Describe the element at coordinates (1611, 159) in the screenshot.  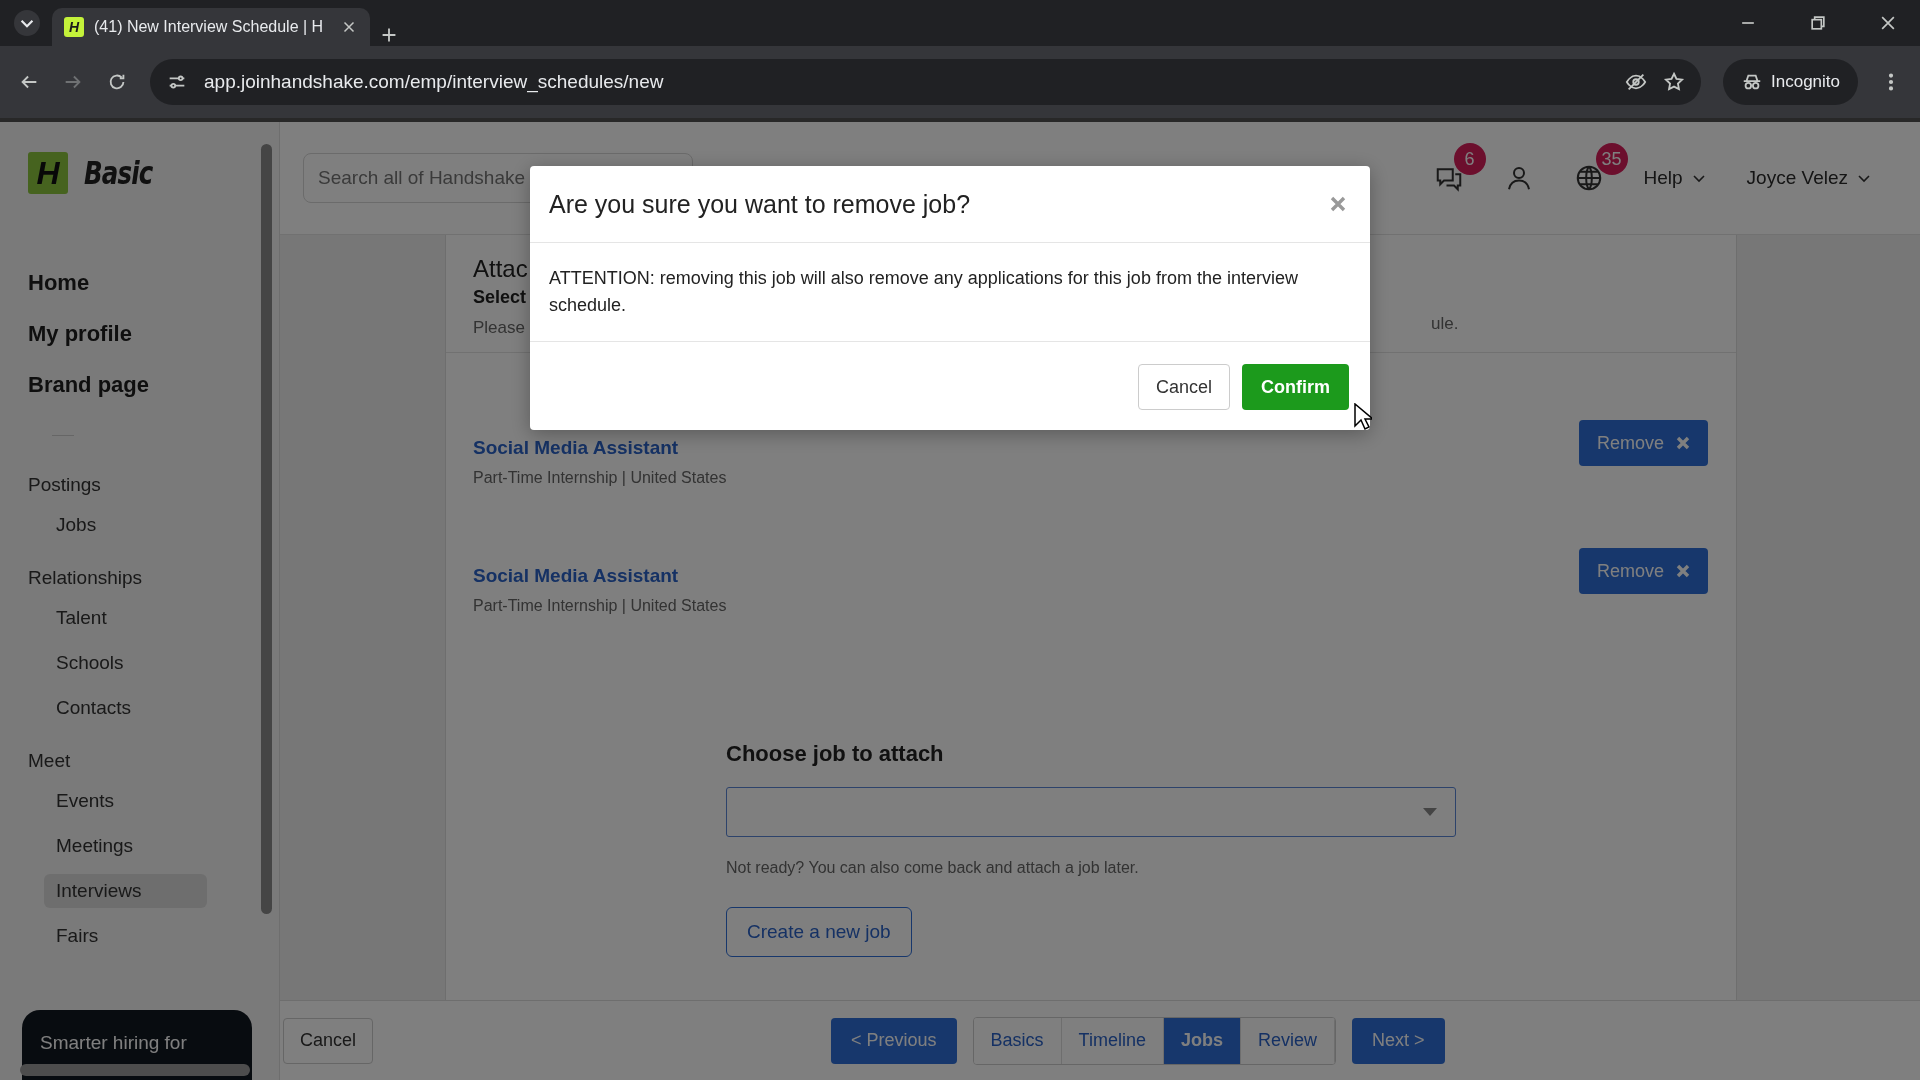
I see `notification-badge: 35` at that location.